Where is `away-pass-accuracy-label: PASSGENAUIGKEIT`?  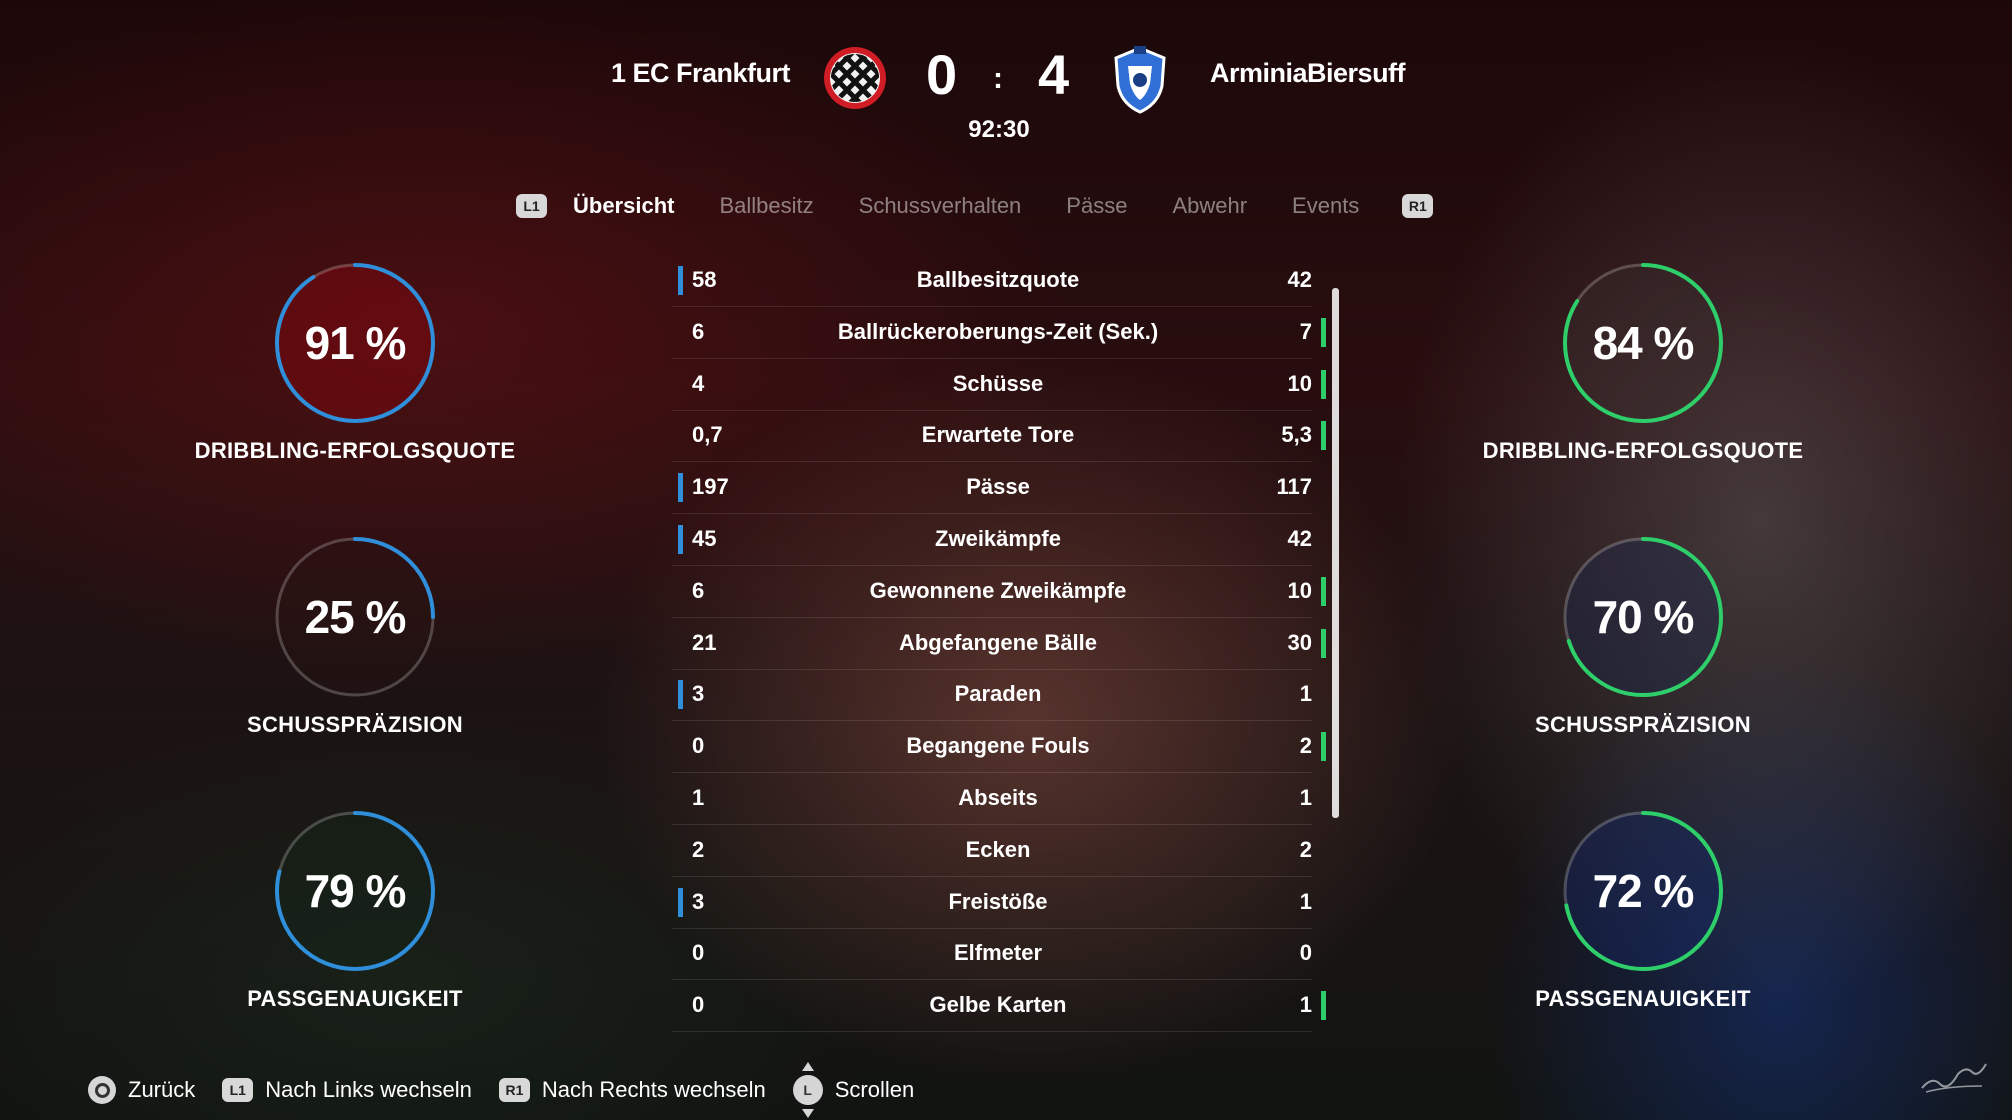
away-pass-accuracy-label: PASSGENAUIGKEIT is located at coordinates (1643, 998).